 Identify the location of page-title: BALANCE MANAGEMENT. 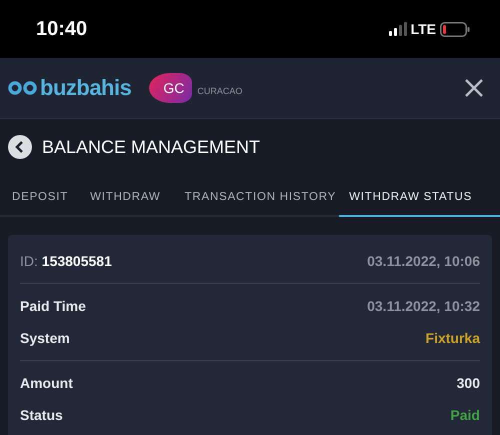
(151, 147).